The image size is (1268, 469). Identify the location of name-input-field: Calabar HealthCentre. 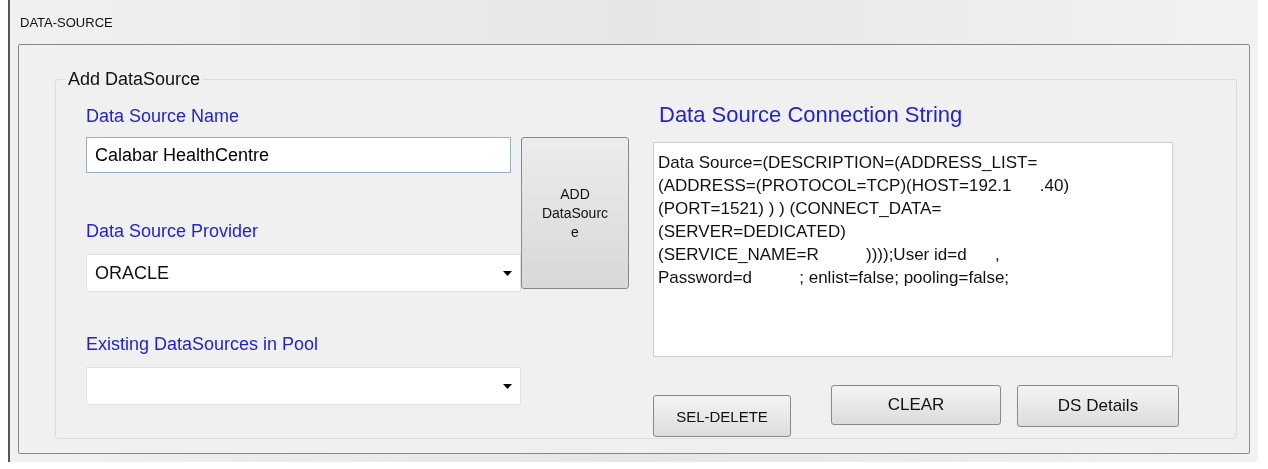
(298, 155).